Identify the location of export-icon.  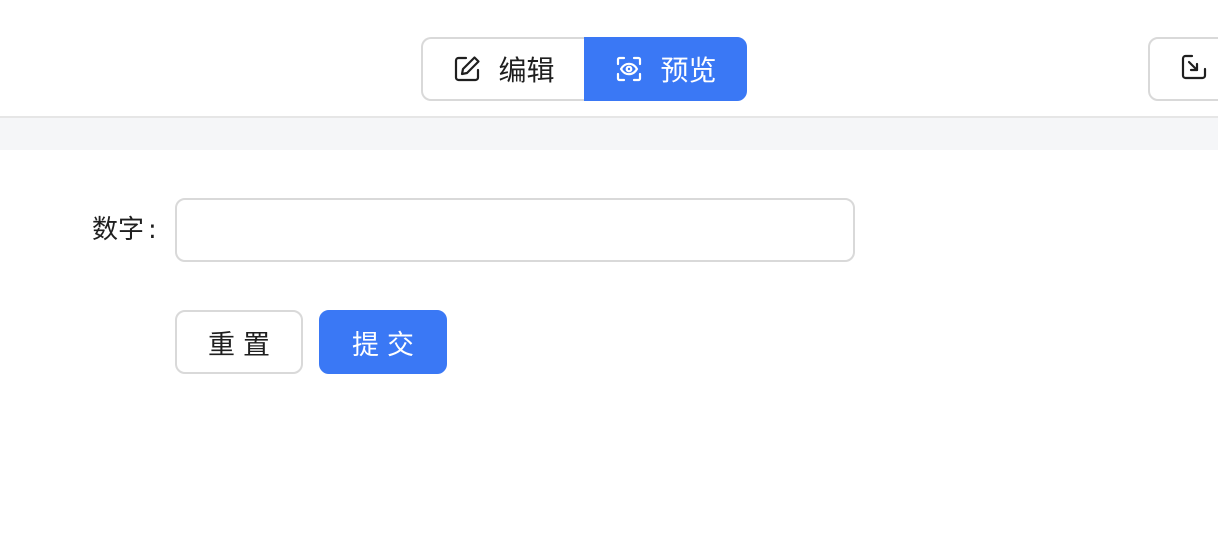
(1194, 69).